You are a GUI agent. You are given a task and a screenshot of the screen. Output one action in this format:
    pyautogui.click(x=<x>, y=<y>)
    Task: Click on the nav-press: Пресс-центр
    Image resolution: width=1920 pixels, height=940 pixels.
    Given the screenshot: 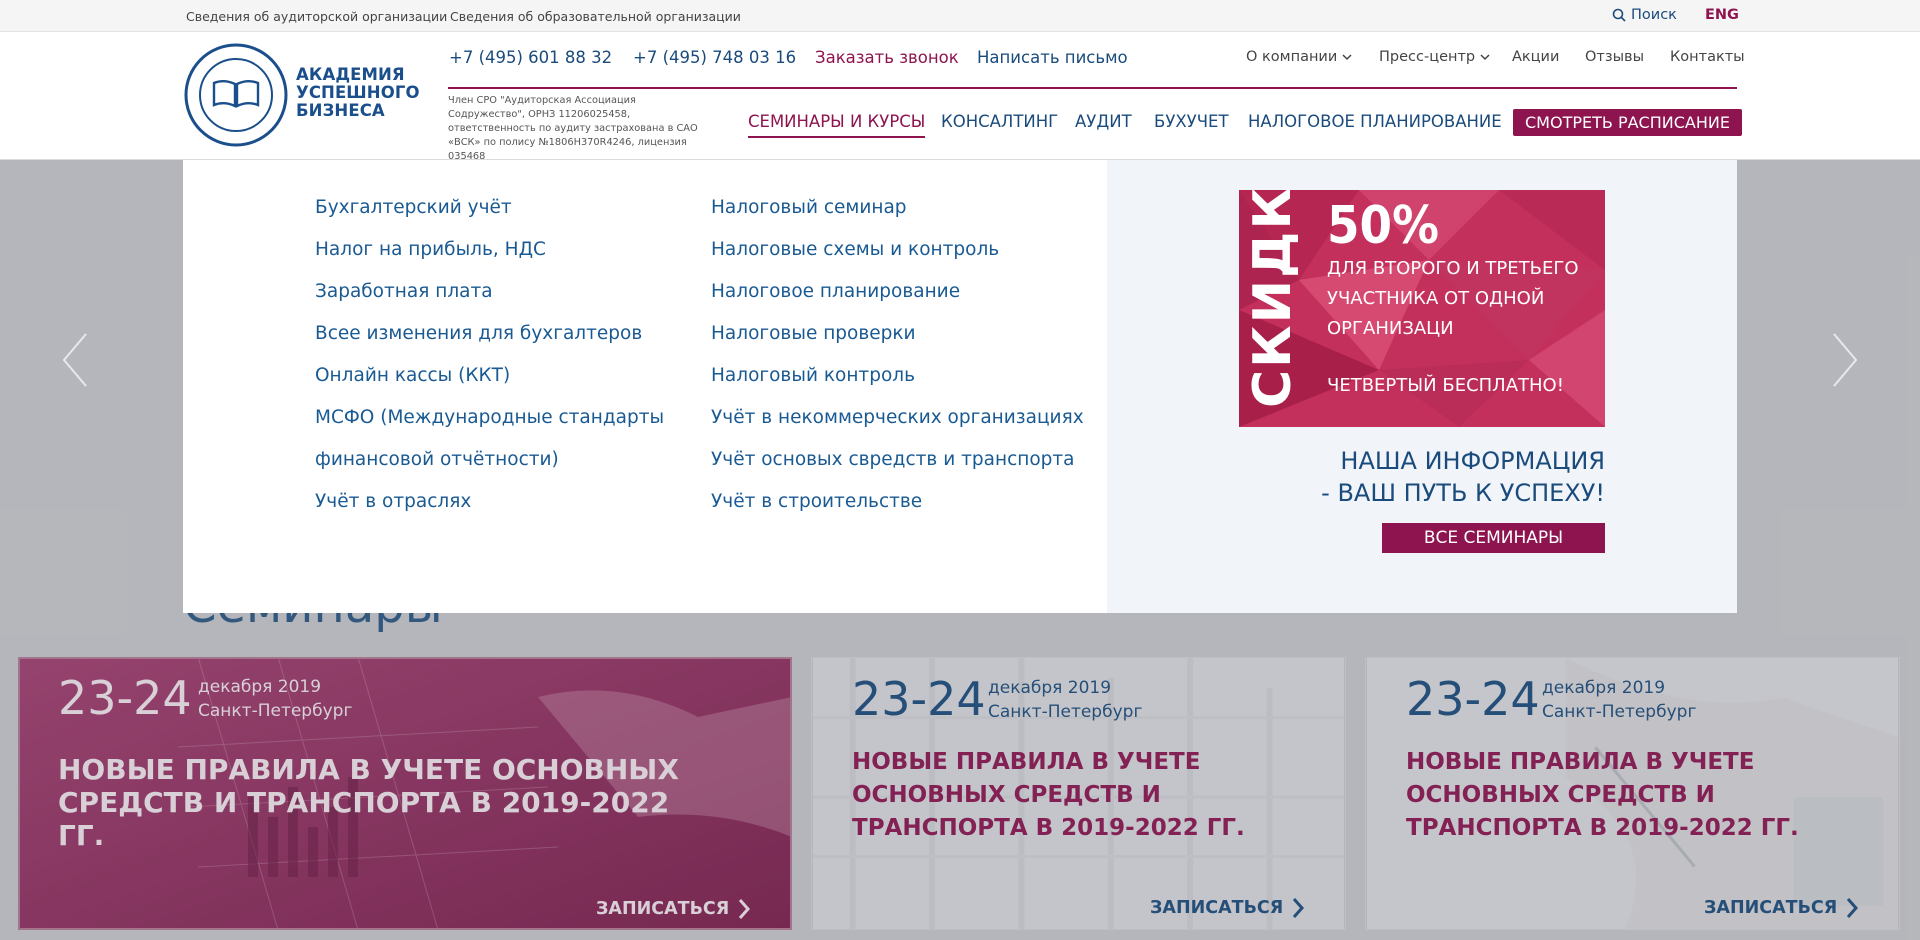 What is the action you would take?
    pyautogui.click(x=1434, y=57)
    